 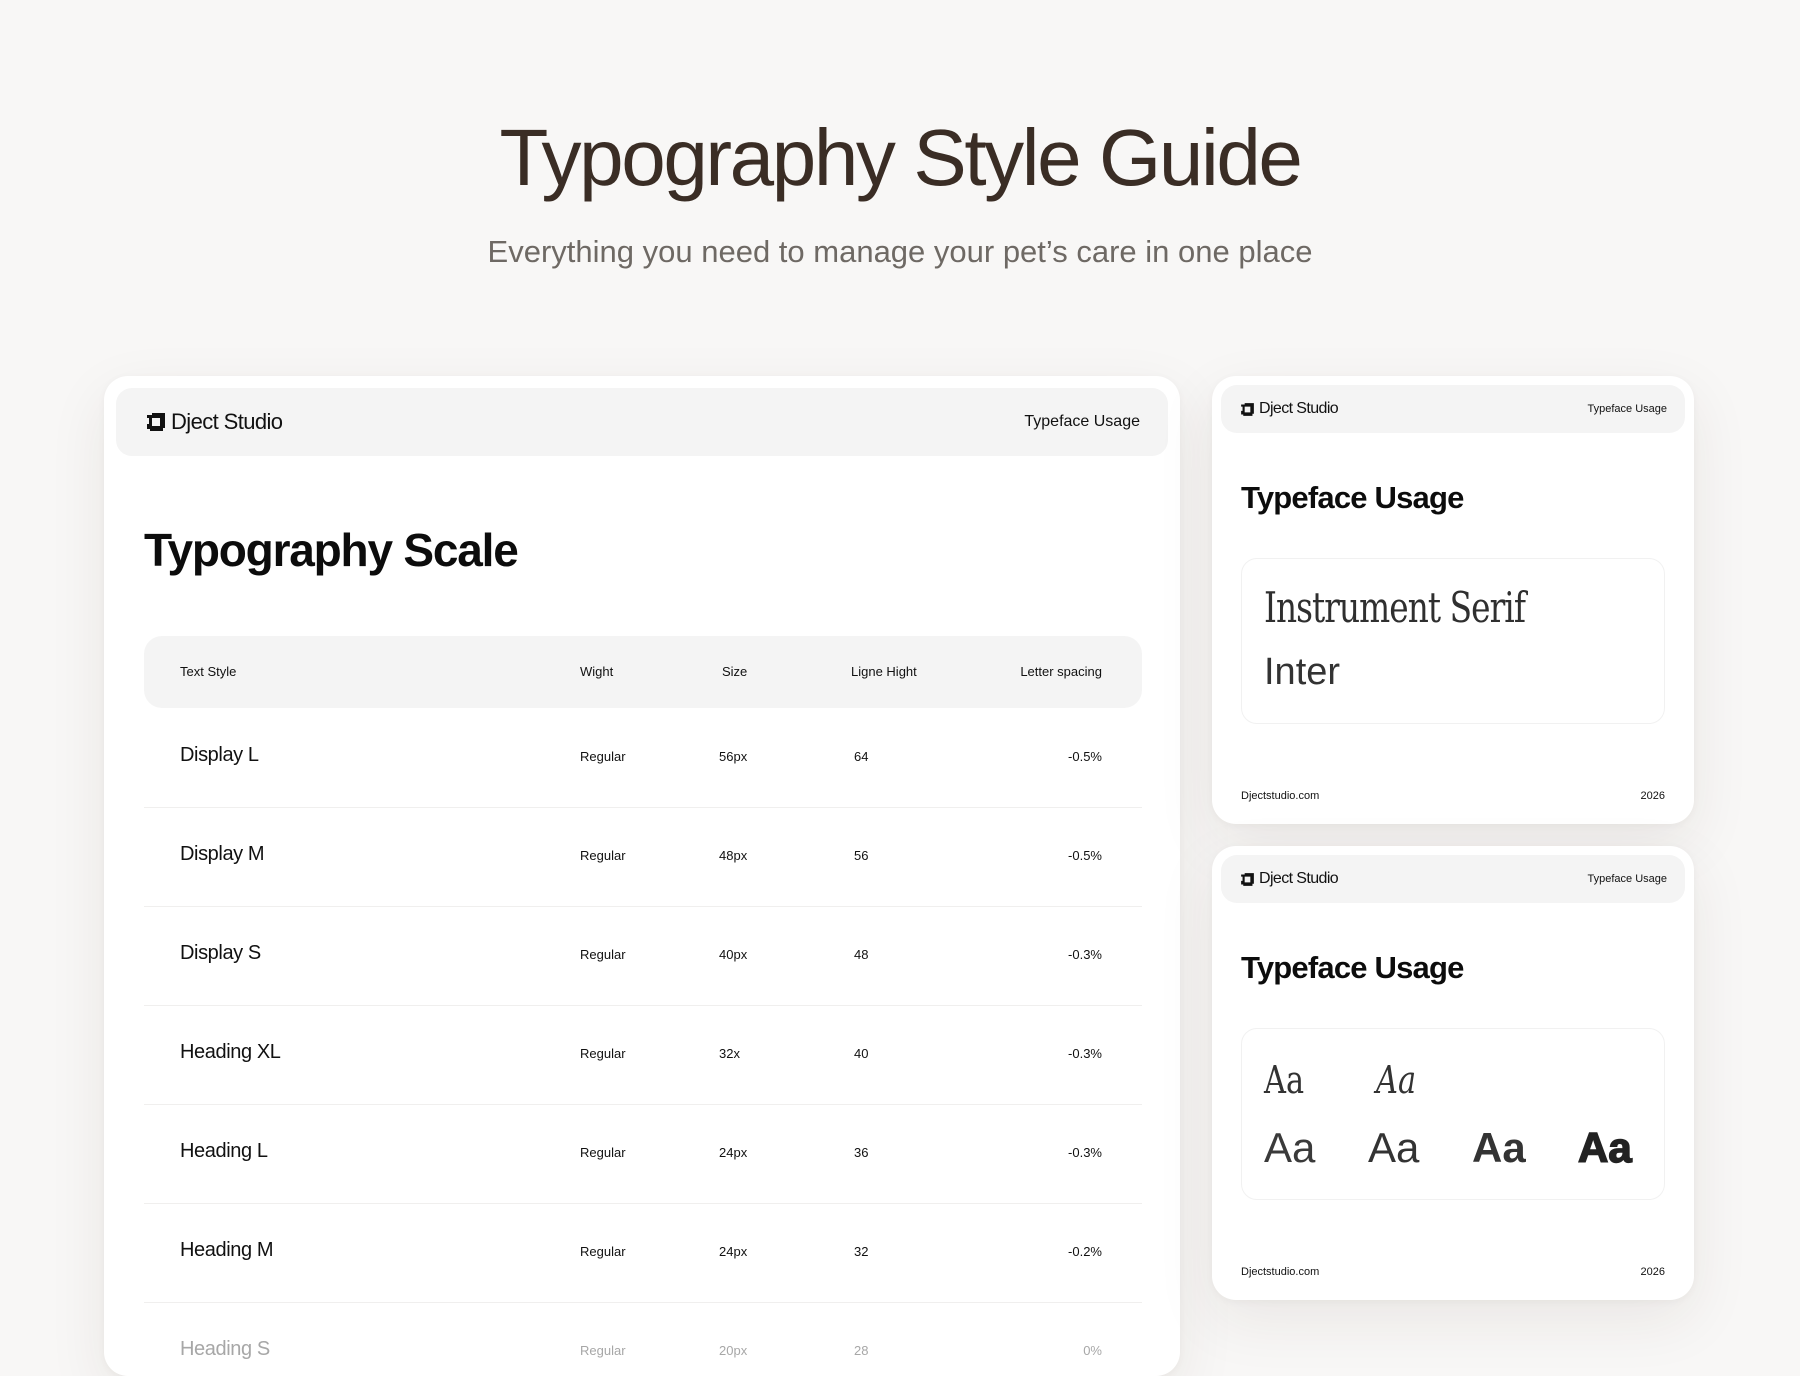 What do you see at coordinates (861, 1152) in the screenshot?
I see `row-line-height: 36` at bounding box center [861, 1152].